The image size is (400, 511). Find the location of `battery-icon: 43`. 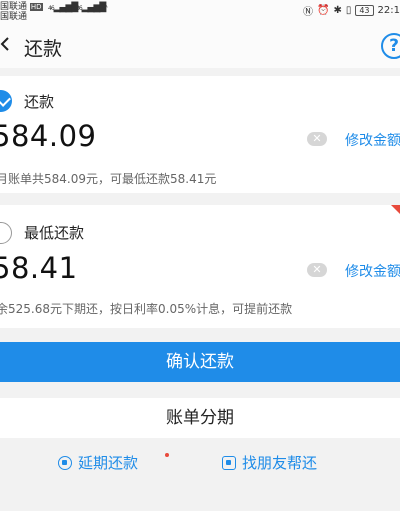

battery-icon: 43 is located at coordinates (364, 10).